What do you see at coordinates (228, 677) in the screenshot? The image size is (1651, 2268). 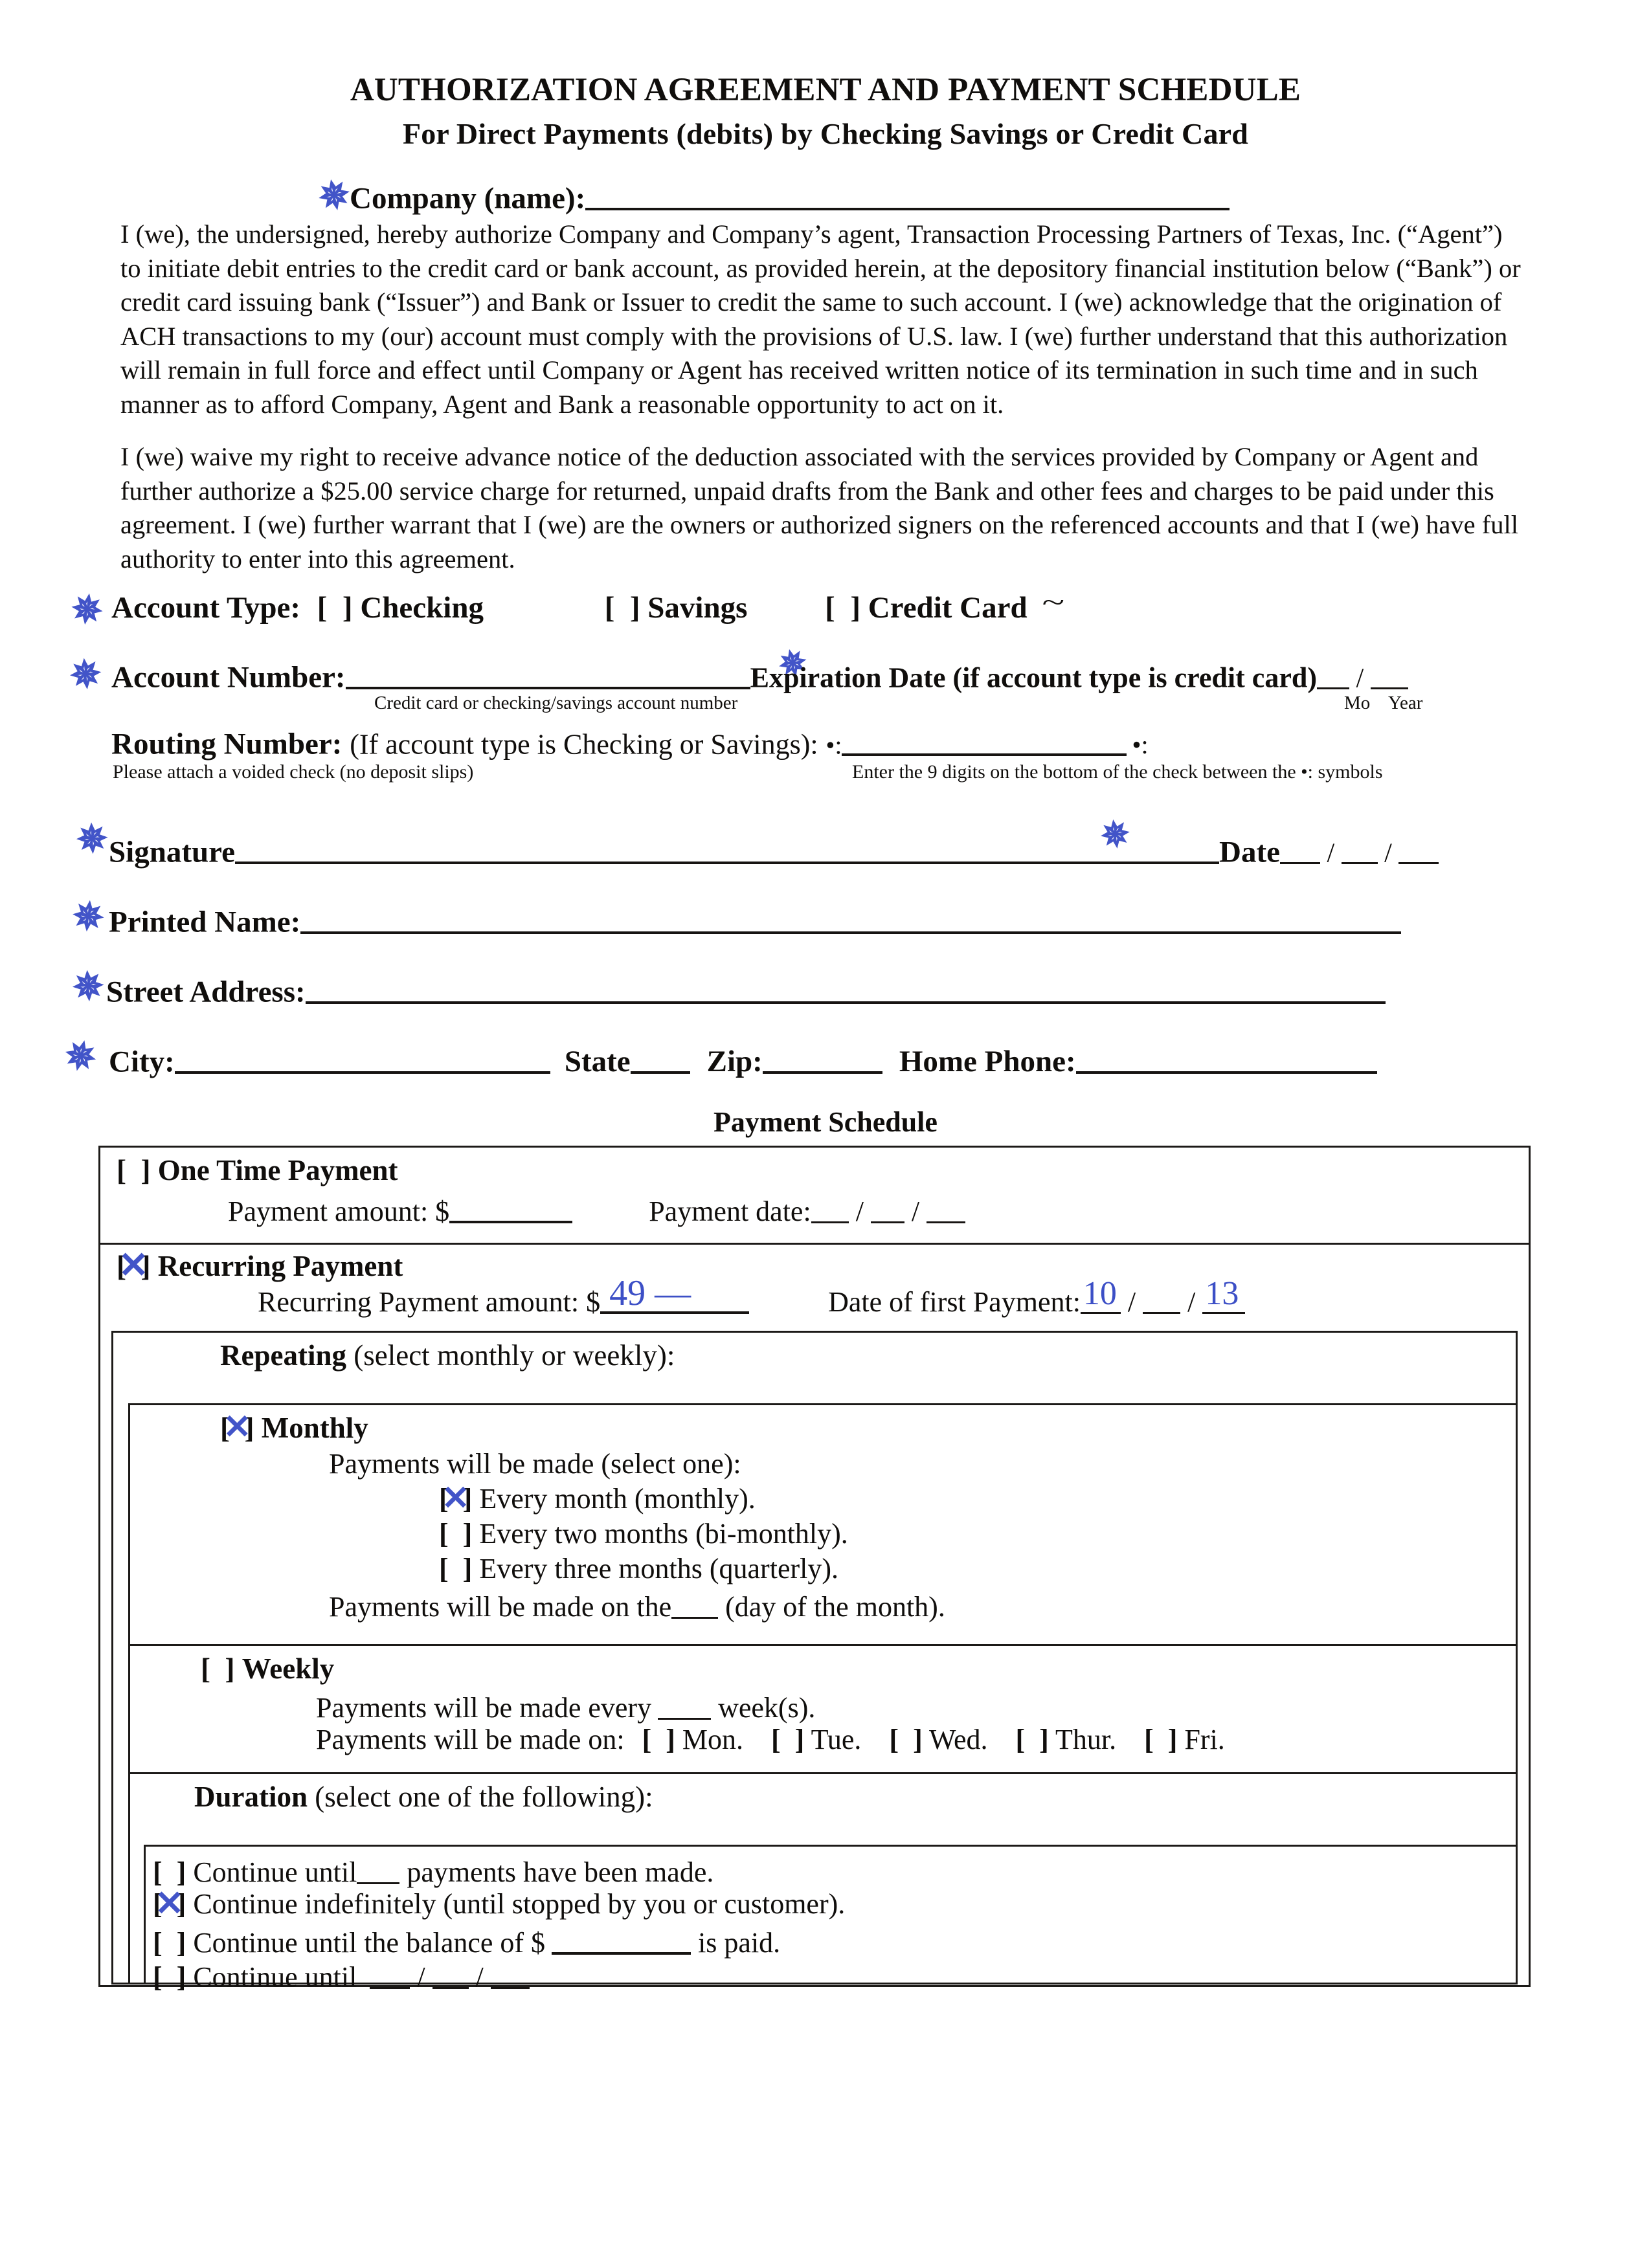 I see `account-number-label: Account Number:` at bounding box center [228, 677].